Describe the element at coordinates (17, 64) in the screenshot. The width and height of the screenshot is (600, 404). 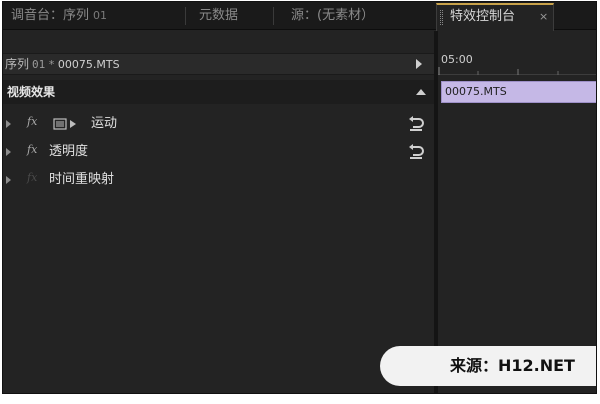
I see `sequence-label: 序列` at that location.